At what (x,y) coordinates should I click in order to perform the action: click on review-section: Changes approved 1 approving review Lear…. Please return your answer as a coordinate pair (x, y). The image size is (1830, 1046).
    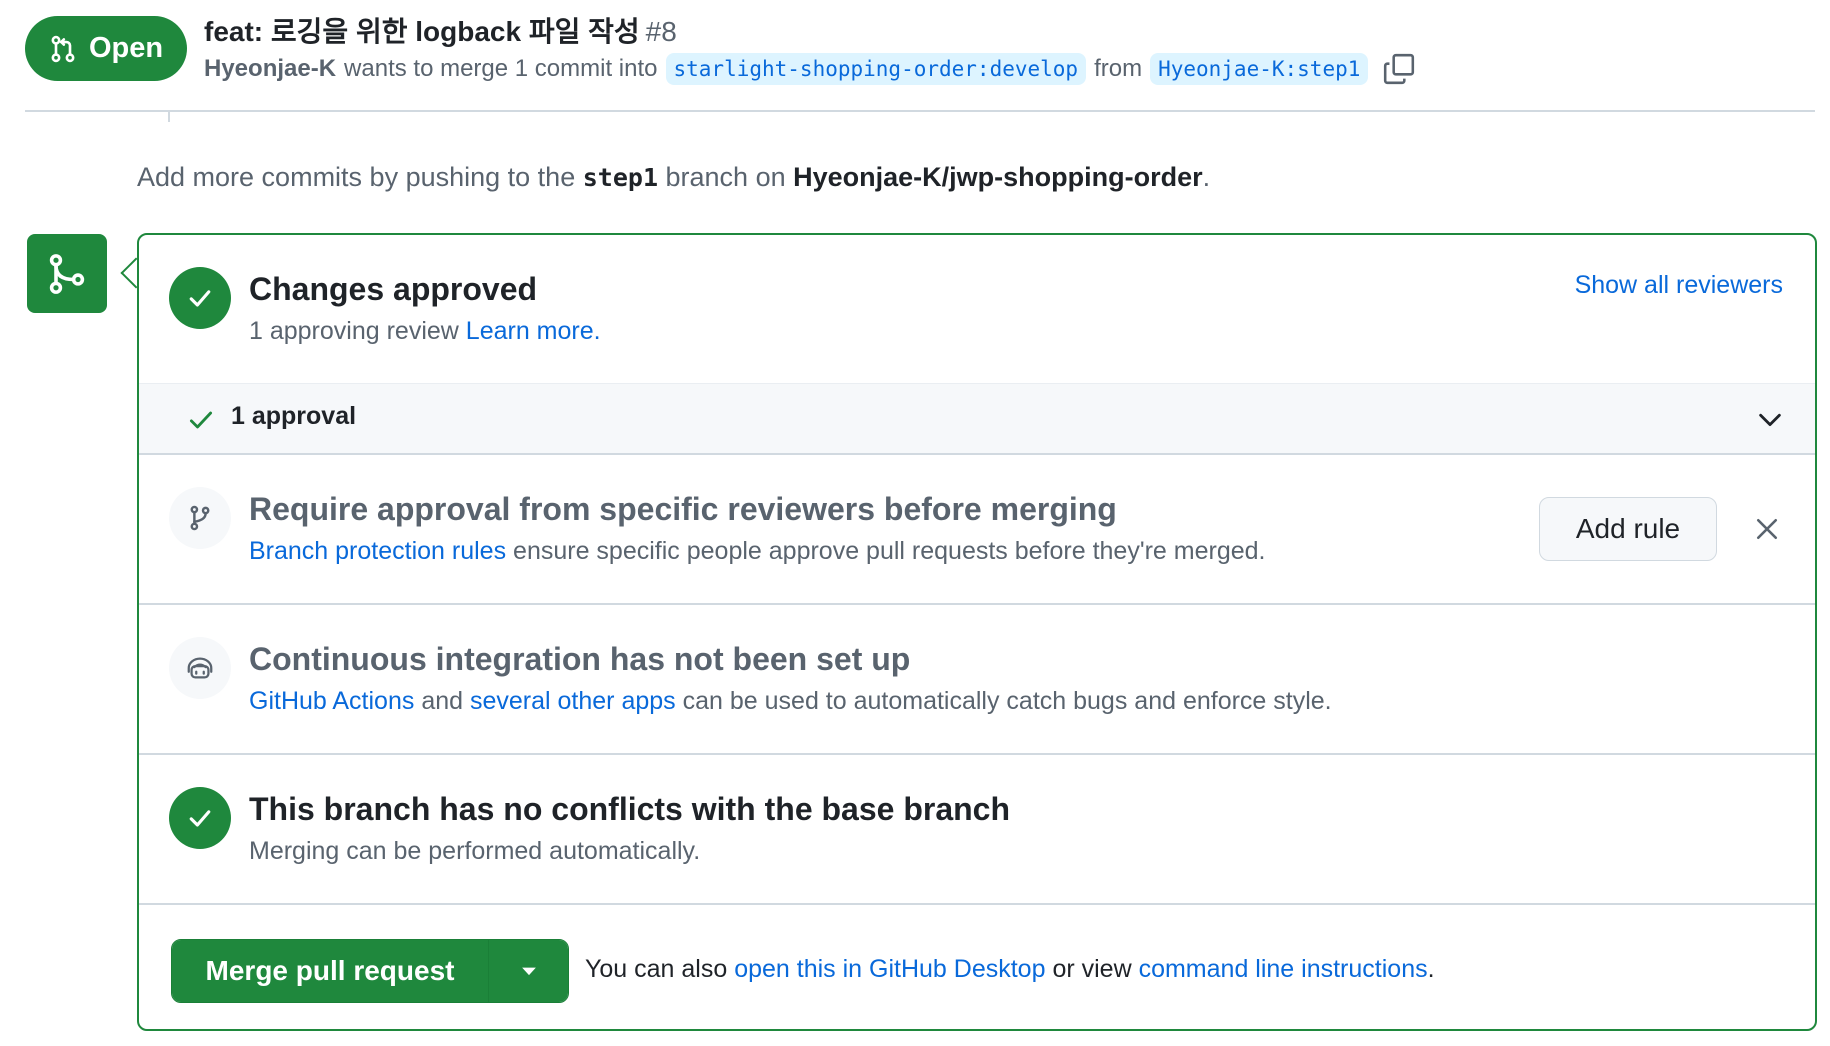
    Looking at the image, I should click on (977, 309).